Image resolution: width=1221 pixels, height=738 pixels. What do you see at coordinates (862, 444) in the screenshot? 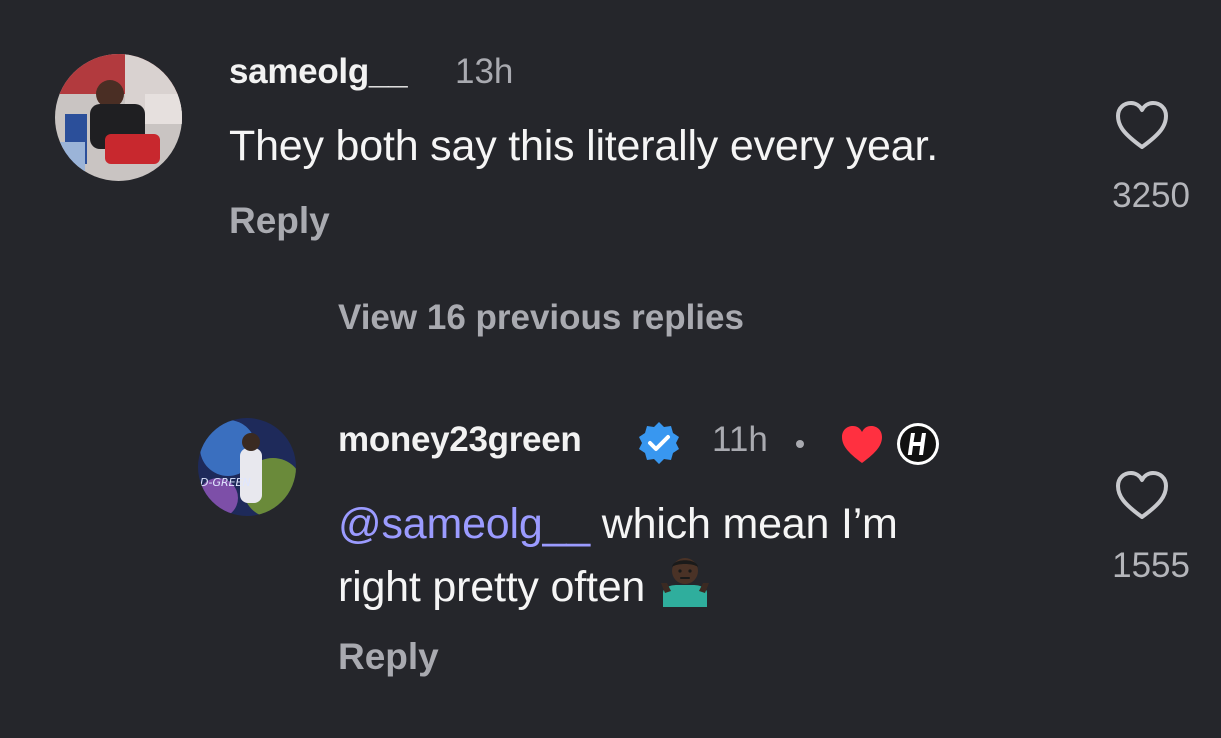
I see `creator-liked-heart-icon` at bounding box center [862, 444].